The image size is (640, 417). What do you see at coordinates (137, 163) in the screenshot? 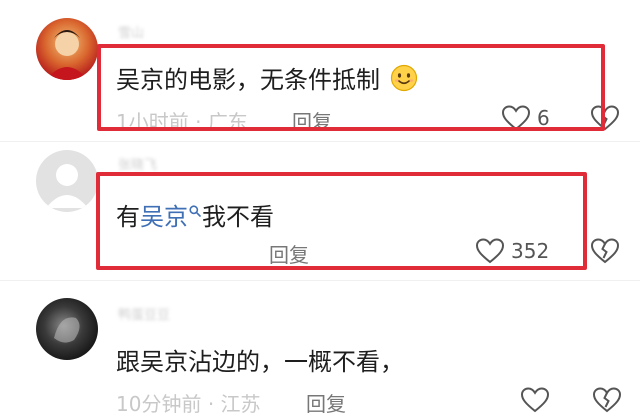
I see `username: 张晓飞` at bounding box center [137, 163].